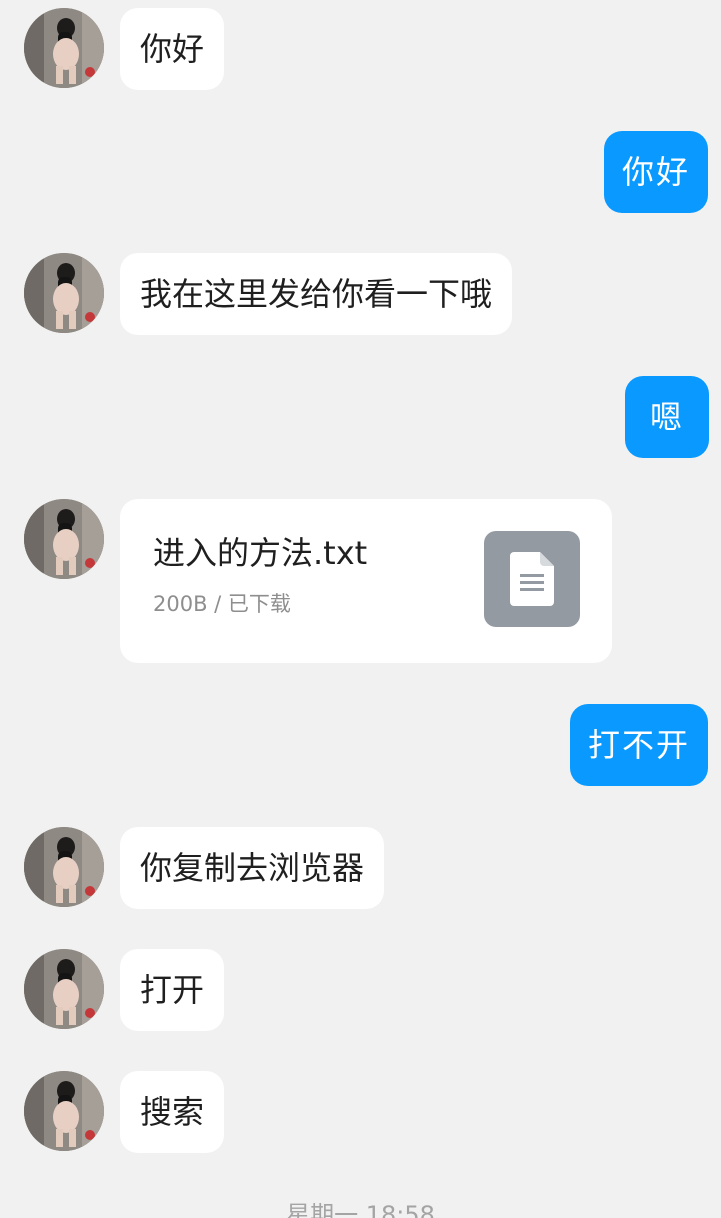 This screenshot has height=1218, width=721. What do you see at coordinates (532, 579) in the screenshot?
I see `document-icon` at bounding box center [532, 579].